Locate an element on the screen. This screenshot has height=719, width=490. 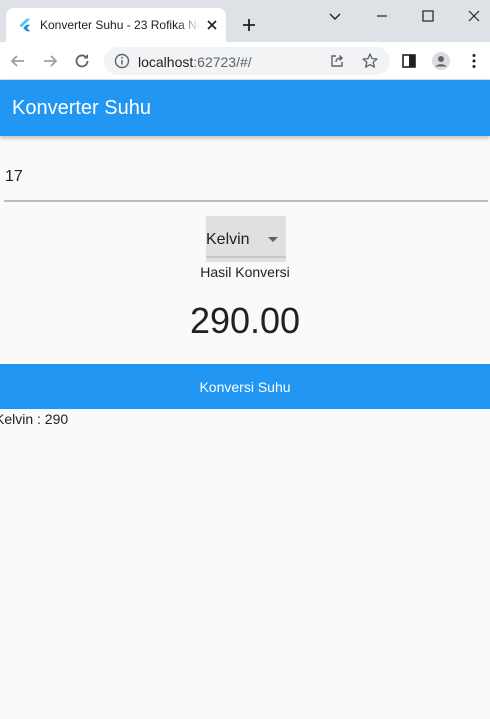
result-value: 290.00 is located at coordinates (245, 320).